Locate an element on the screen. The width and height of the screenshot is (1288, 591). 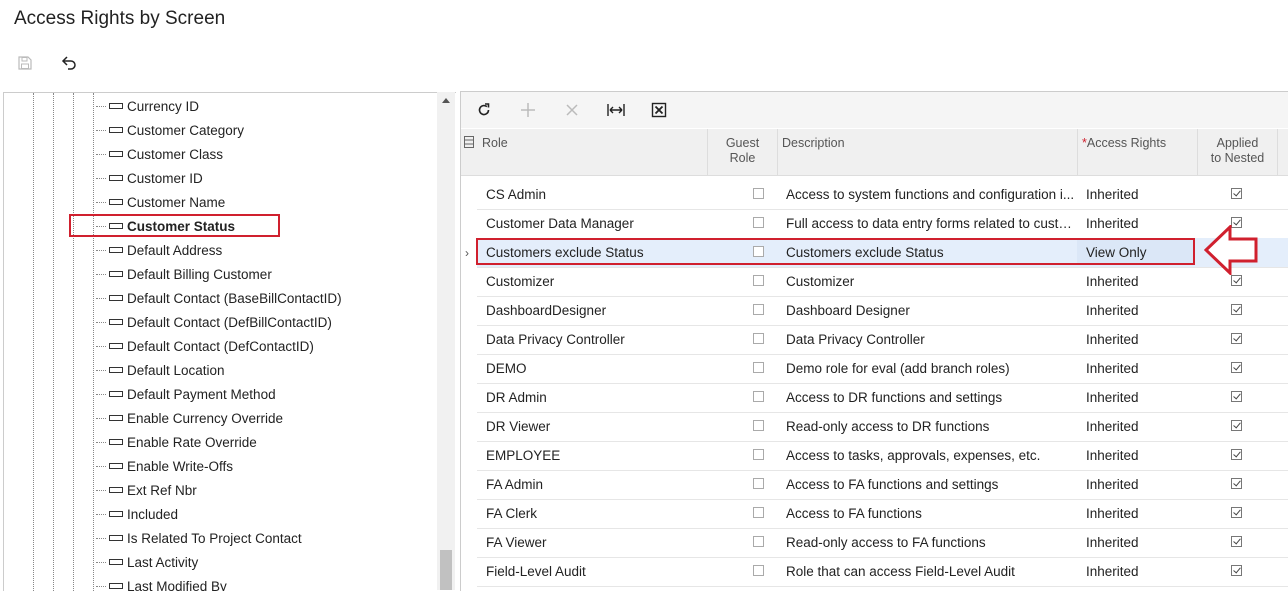
save-button is located at coordinates (25, 63).